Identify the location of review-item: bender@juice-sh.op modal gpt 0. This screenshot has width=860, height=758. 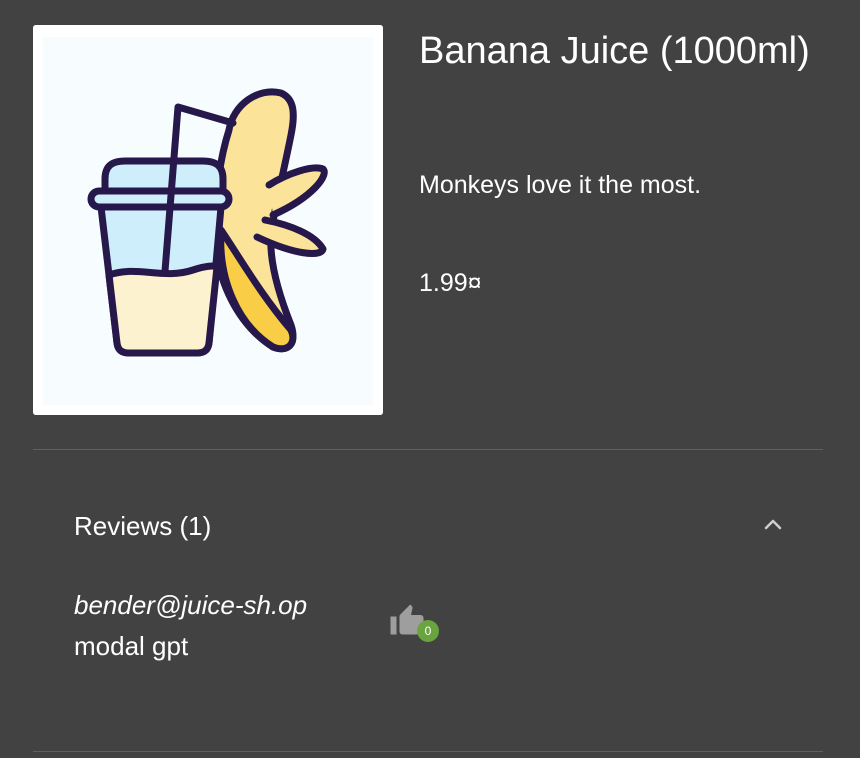
(424, 630).